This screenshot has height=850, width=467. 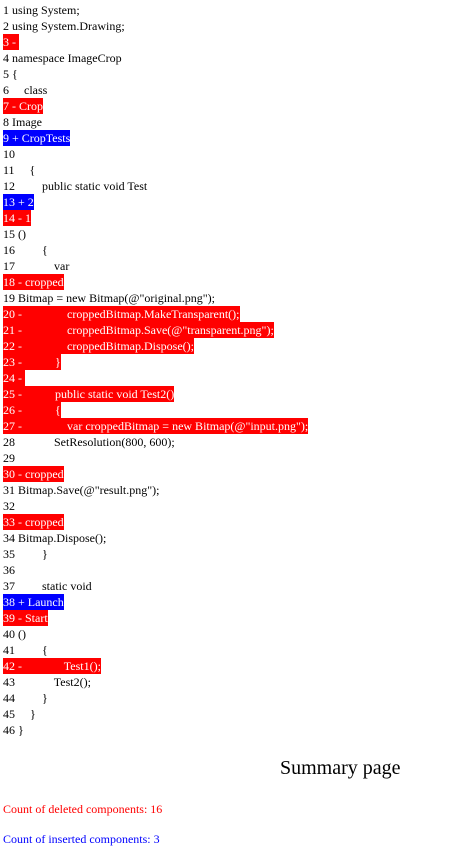 I want to click on context-line: 10, so click(x=155, y=154).